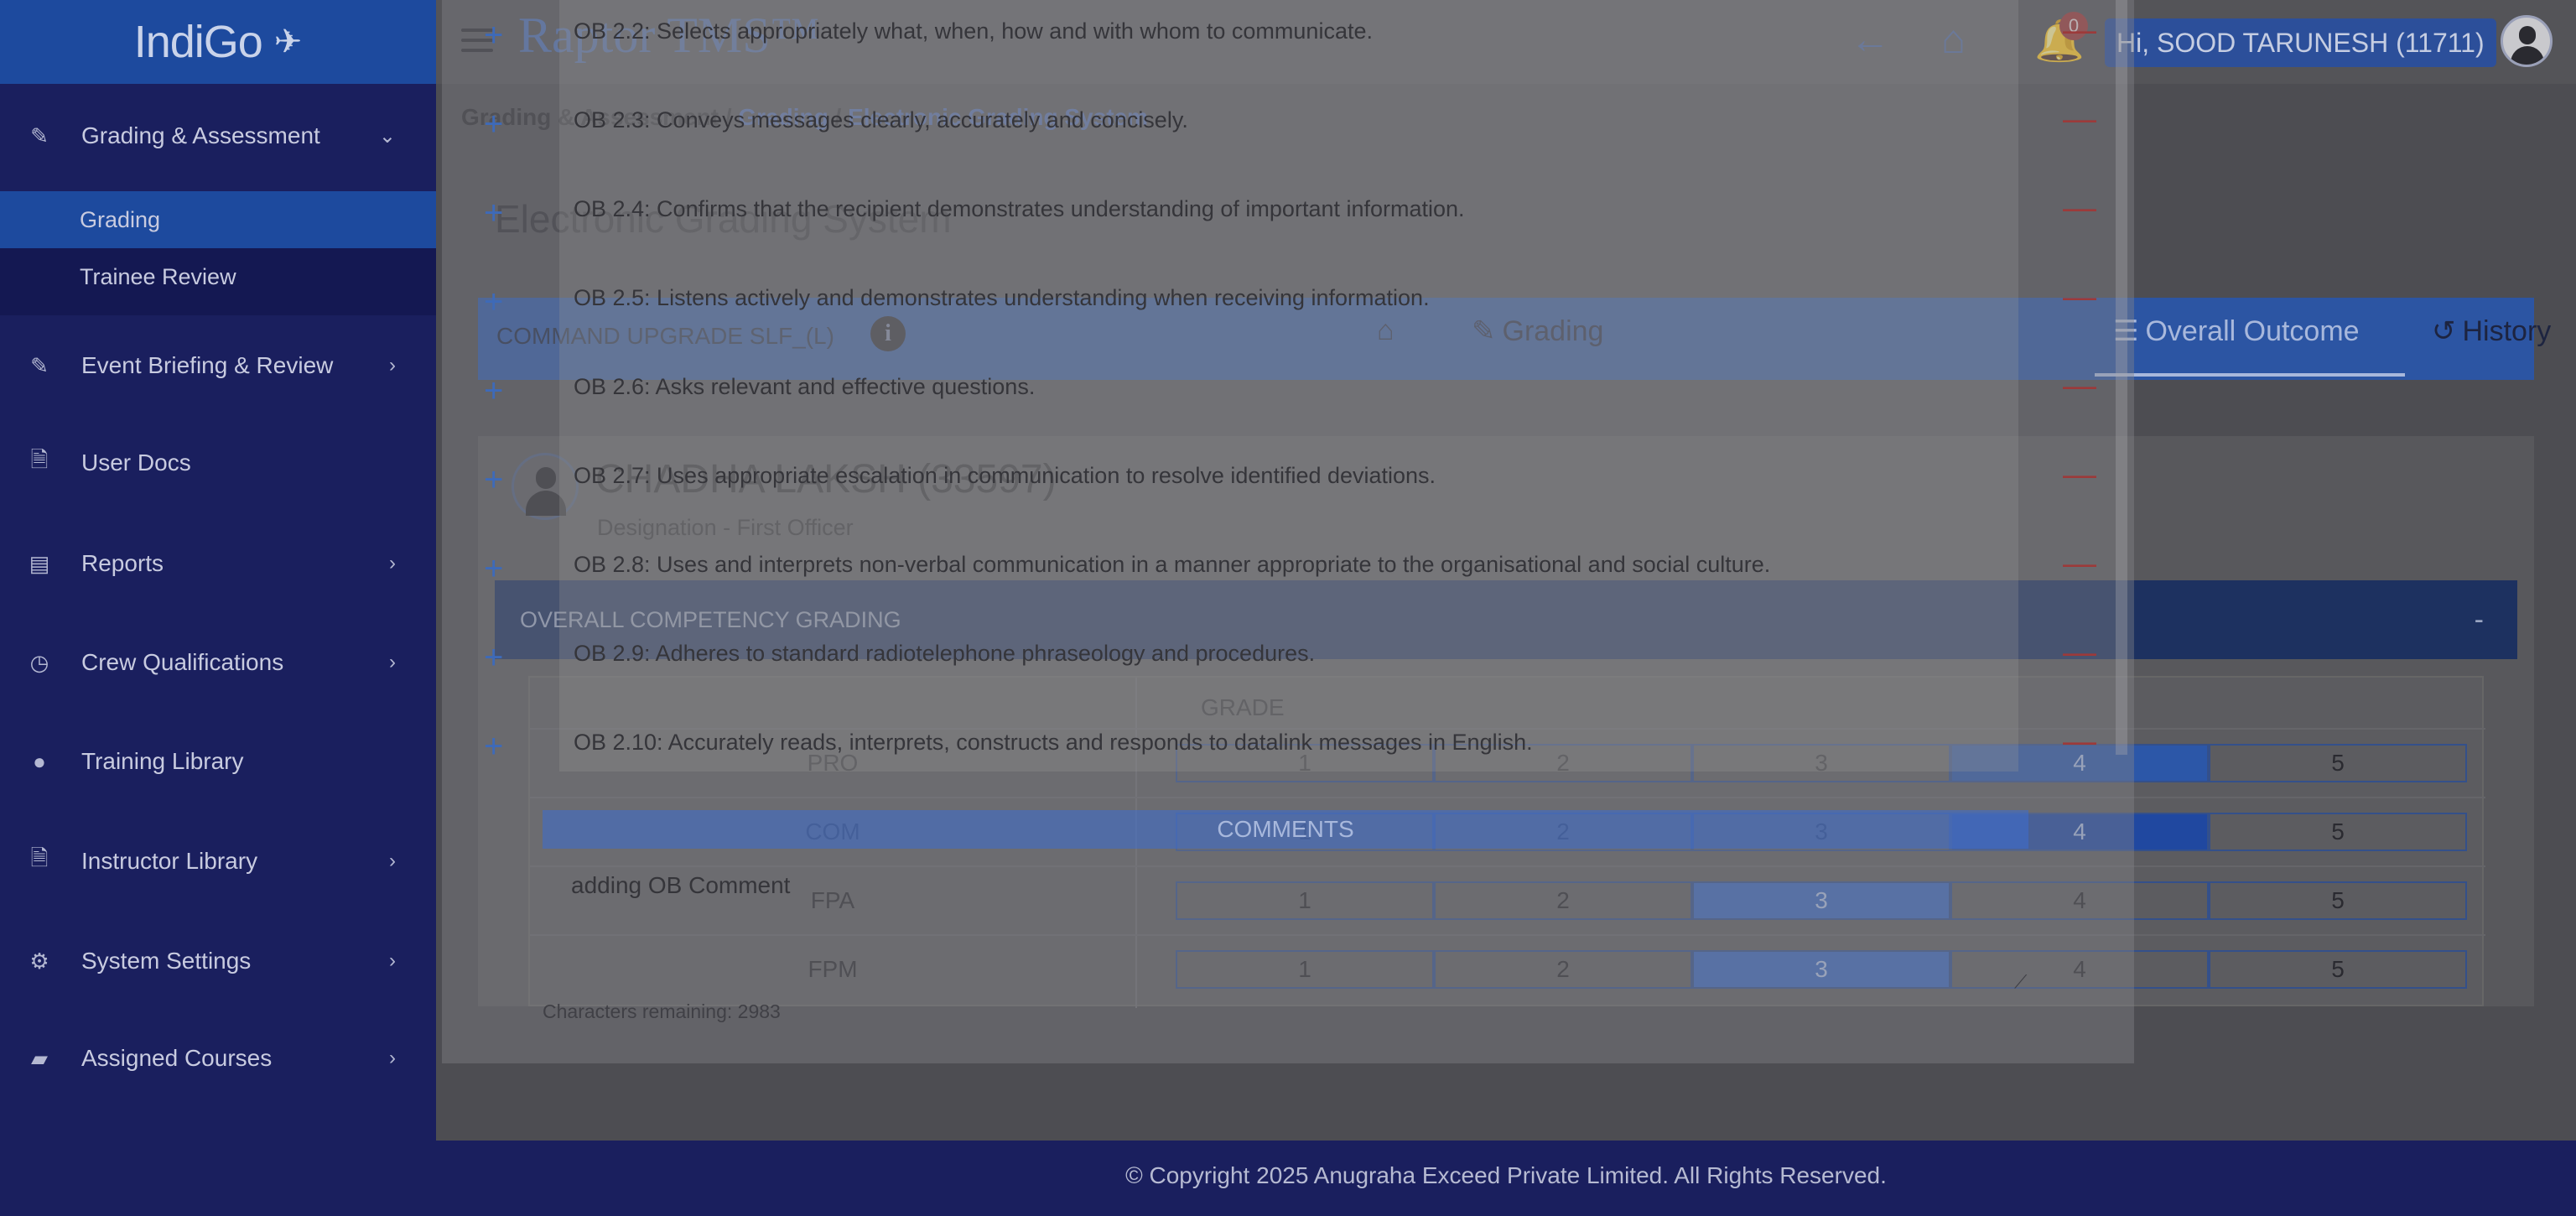 This screenshot has height=1216, width=2576. I want to click on tab-label: History, so click(2507, 330).